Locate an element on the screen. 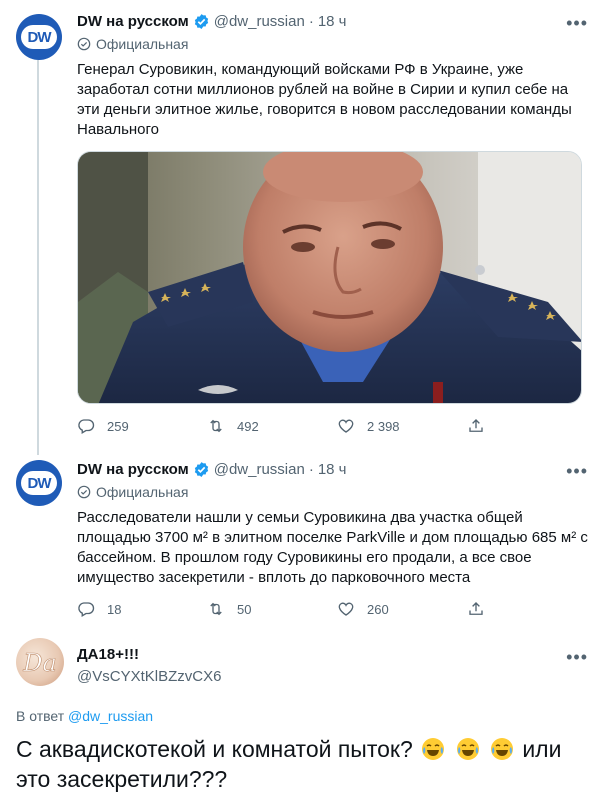 The height and width of the screenshot is (805, 604). author-handle: @VsCYXtKlBZzvCX6 is located at coordinates (149, 676).